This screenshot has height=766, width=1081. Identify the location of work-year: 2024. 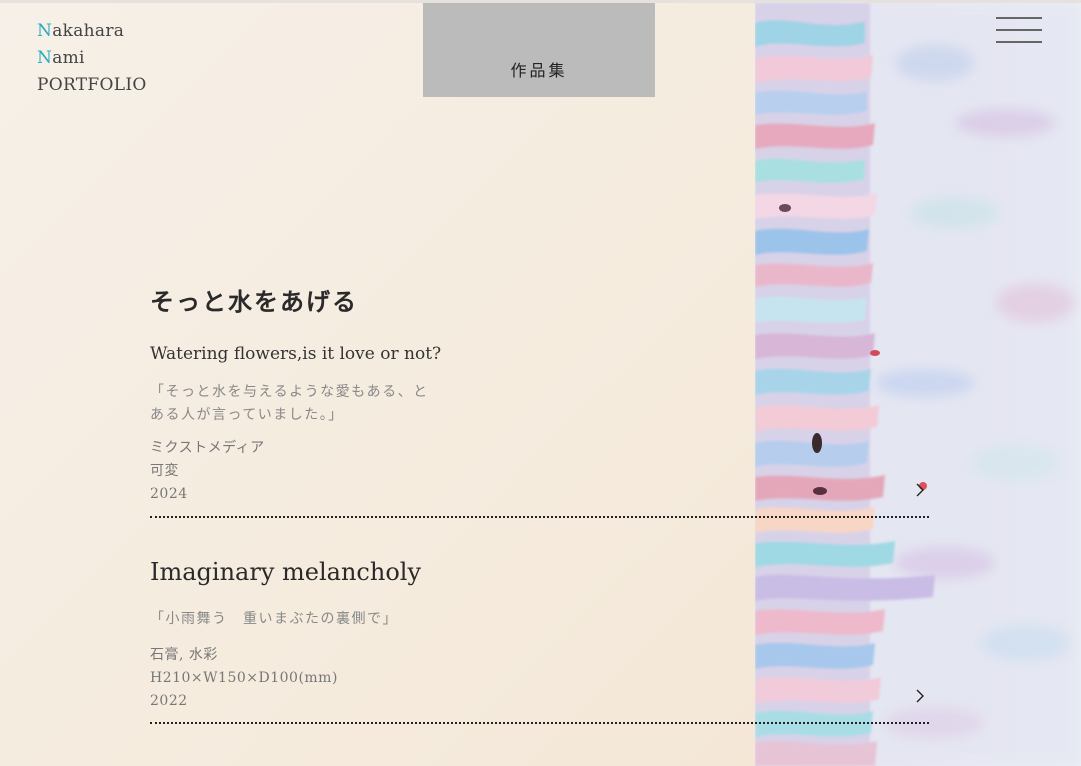
(169, 494).